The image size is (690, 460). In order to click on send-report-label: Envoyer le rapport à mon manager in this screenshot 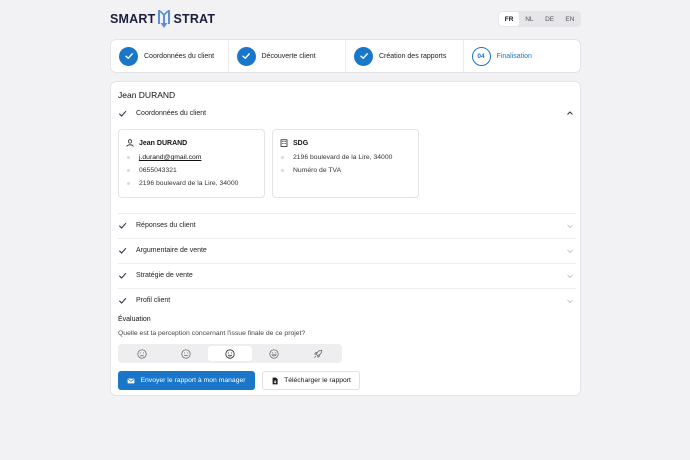, I will do `click(193, 380)`.